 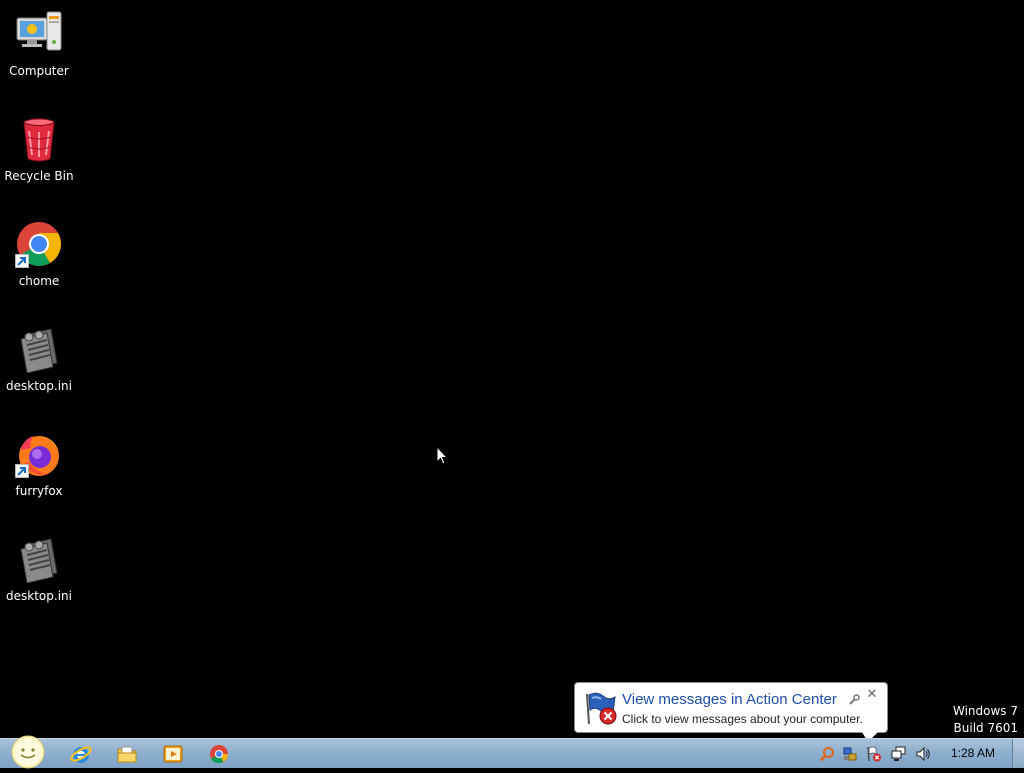 What do you see at coordinates (442, 455) in the screenshot?
I see `mouse-cursor-icon` at bounding box center [442, 455].